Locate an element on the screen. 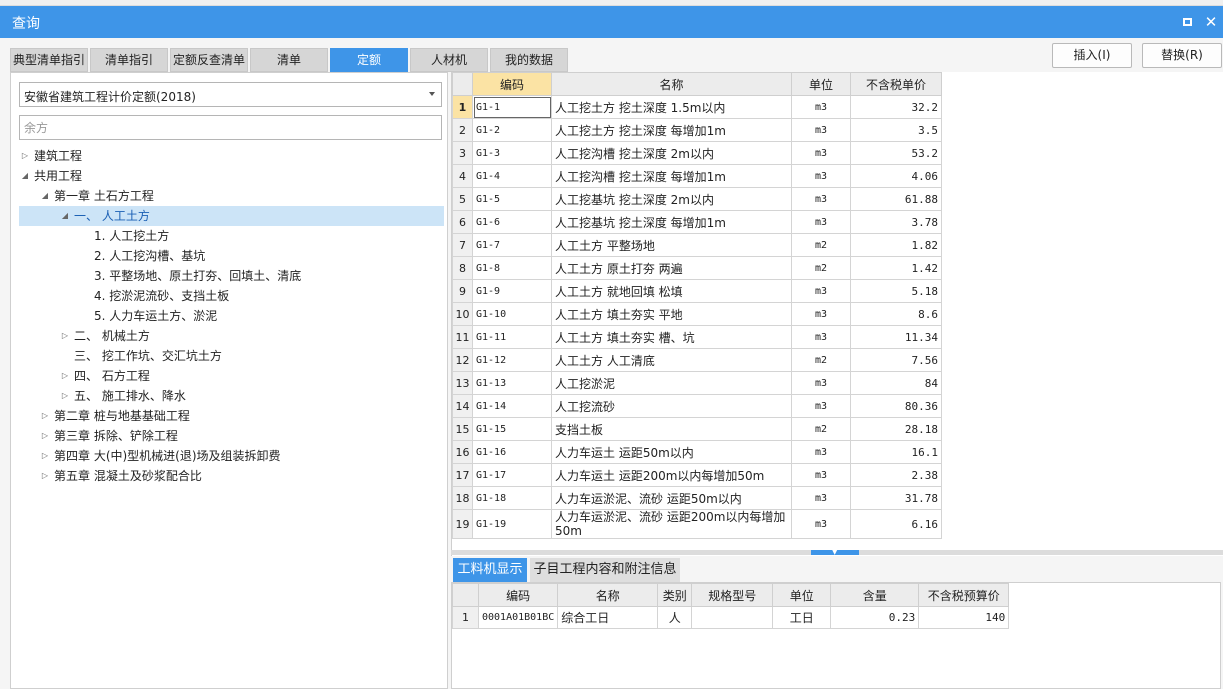  material-unit: 工日 is located at coordinates (802, 617).